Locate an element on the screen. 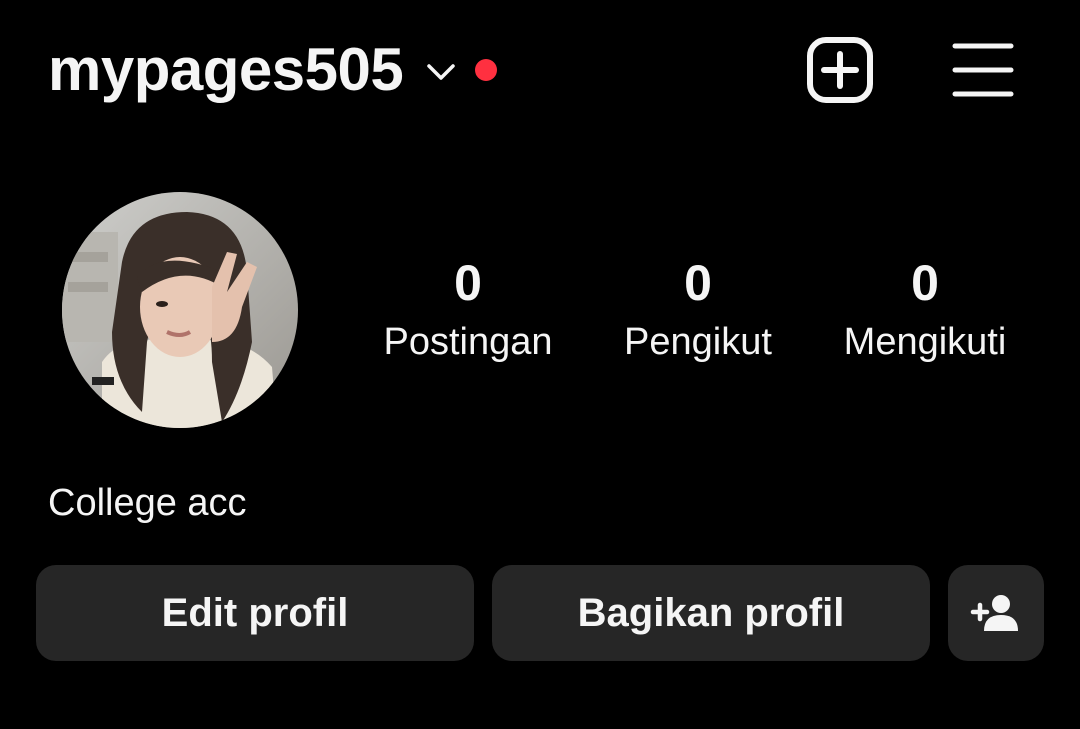 This screenshot has width=1080, height=729. profile-photo is located at coordinates (180, 310).